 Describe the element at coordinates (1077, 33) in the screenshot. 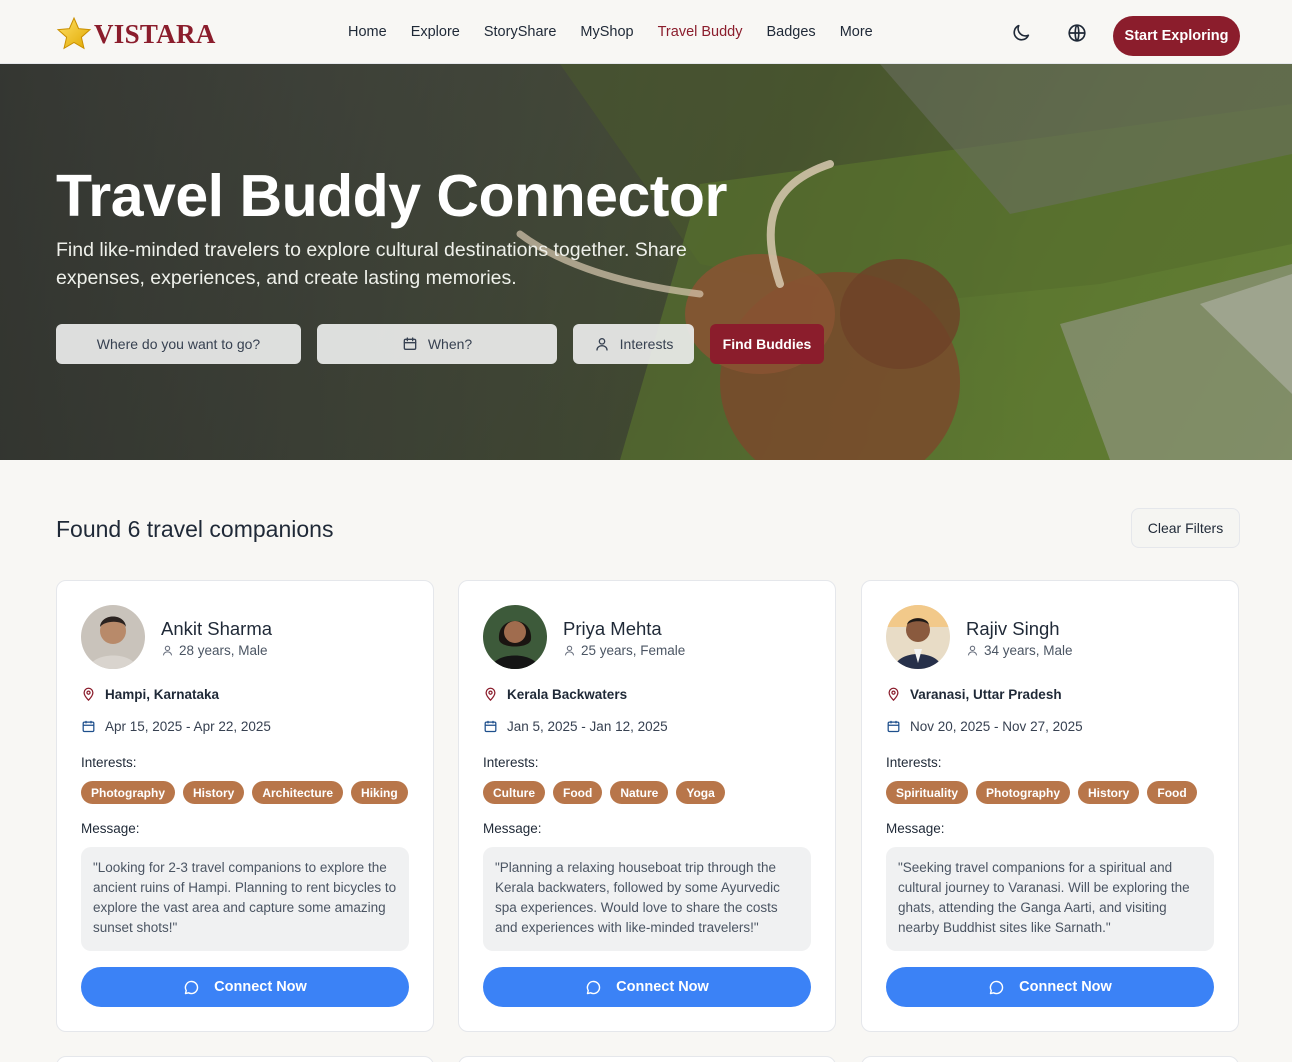

I see `globe-icon` at that location.